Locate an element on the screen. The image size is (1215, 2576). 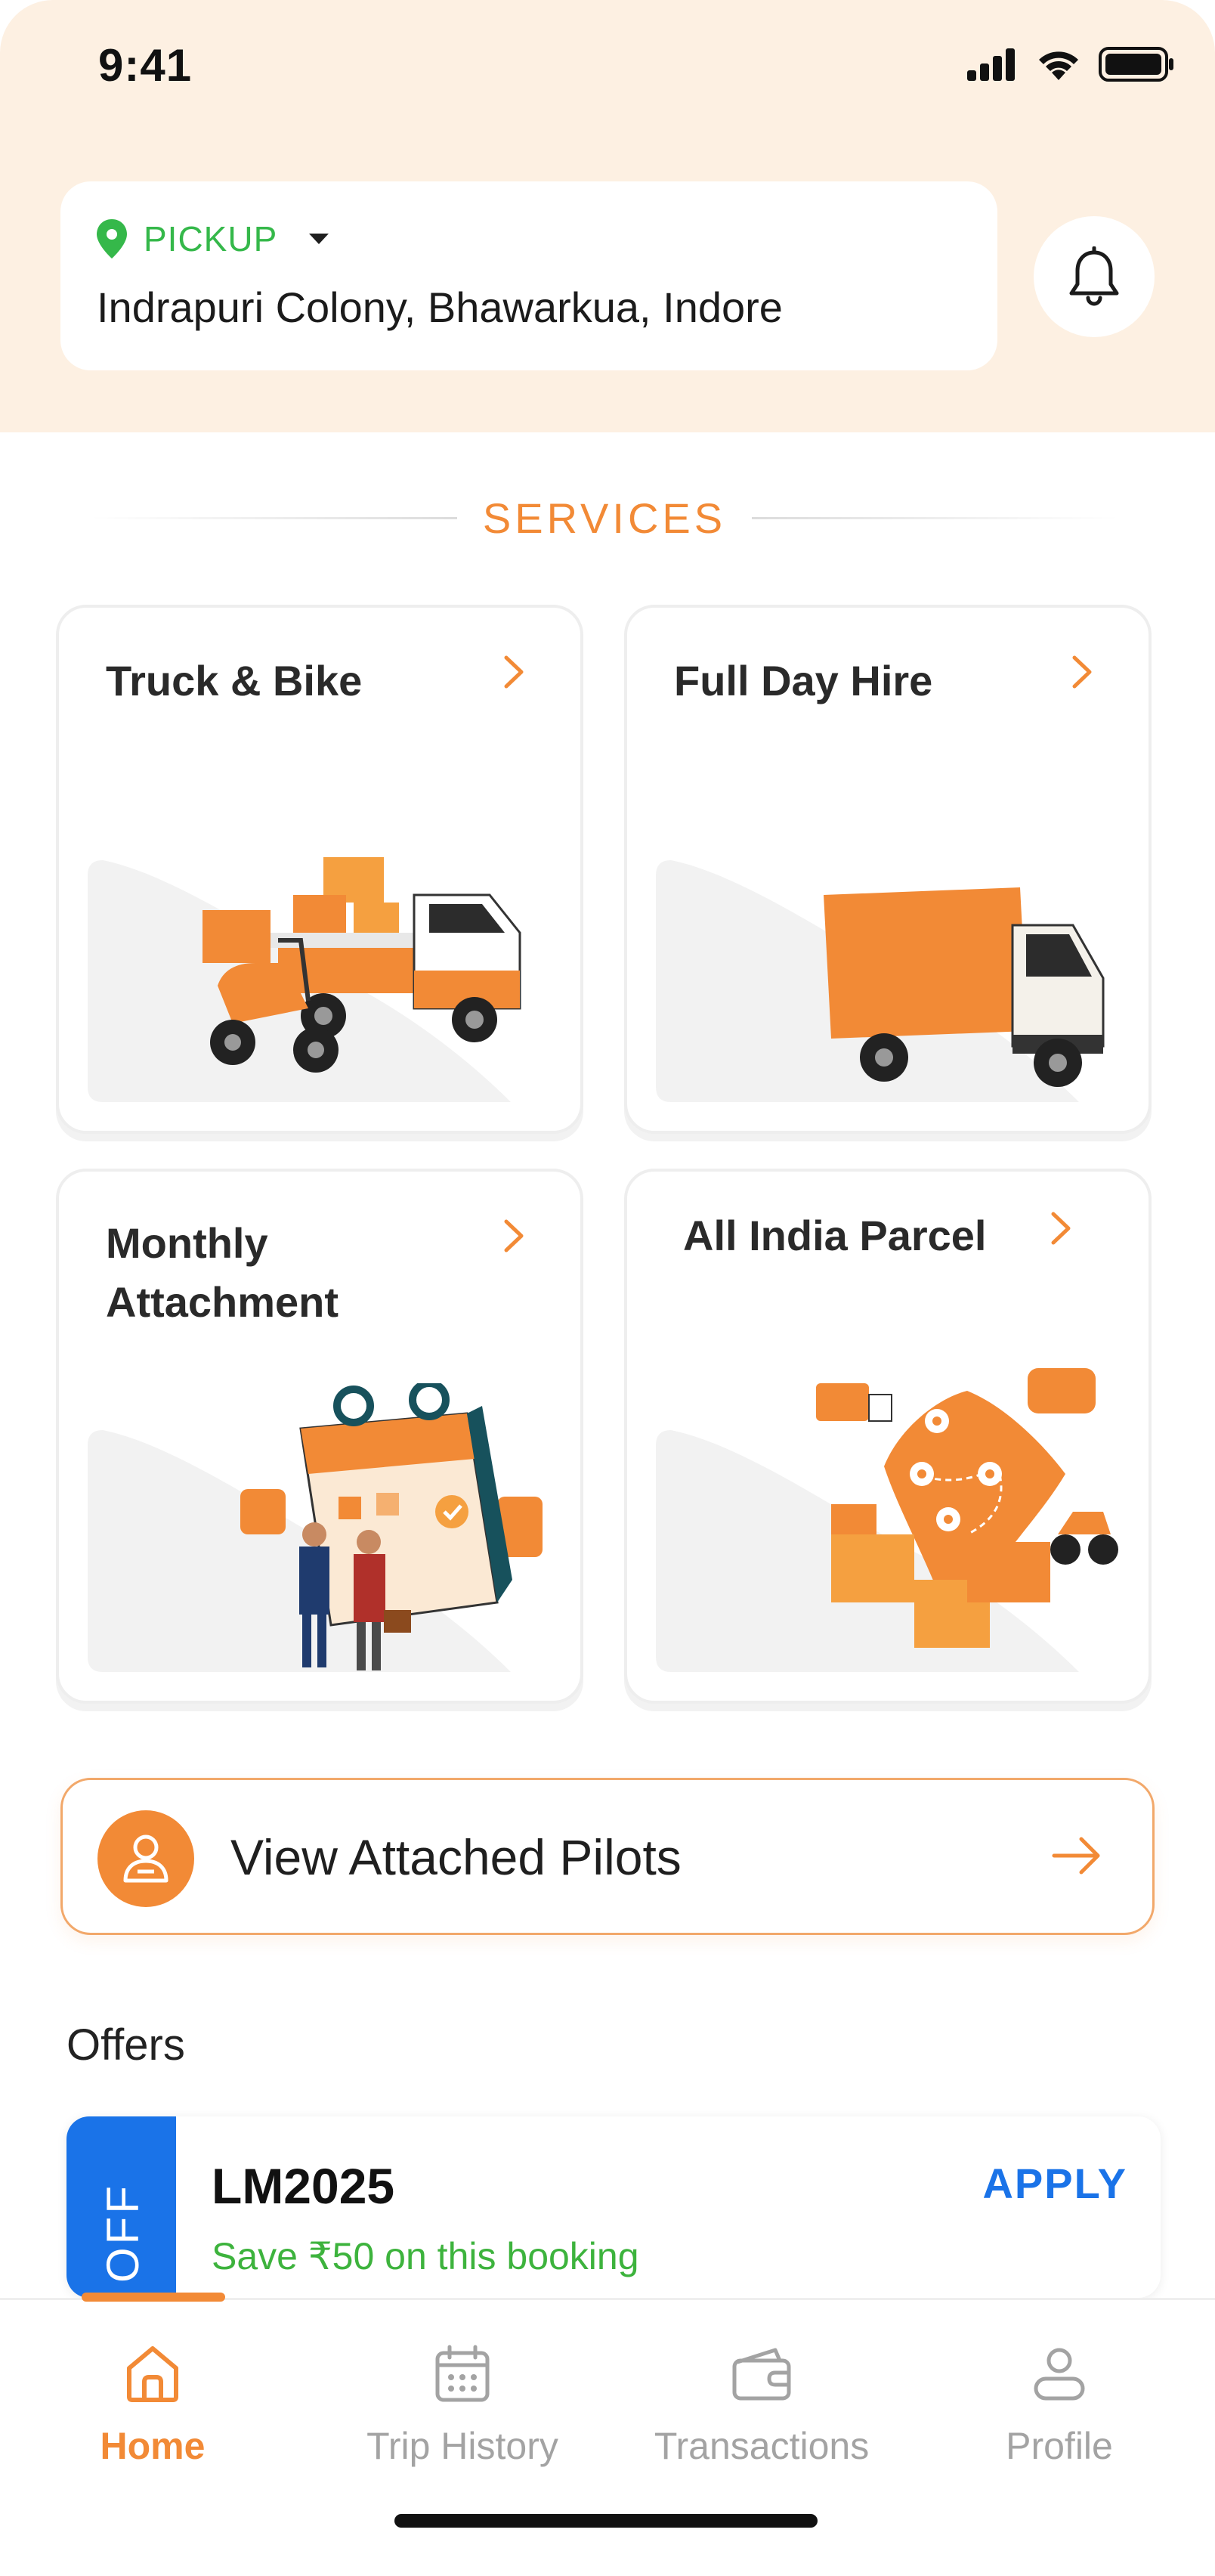
status-time: 9:41 is located at coordinates (145, 65).